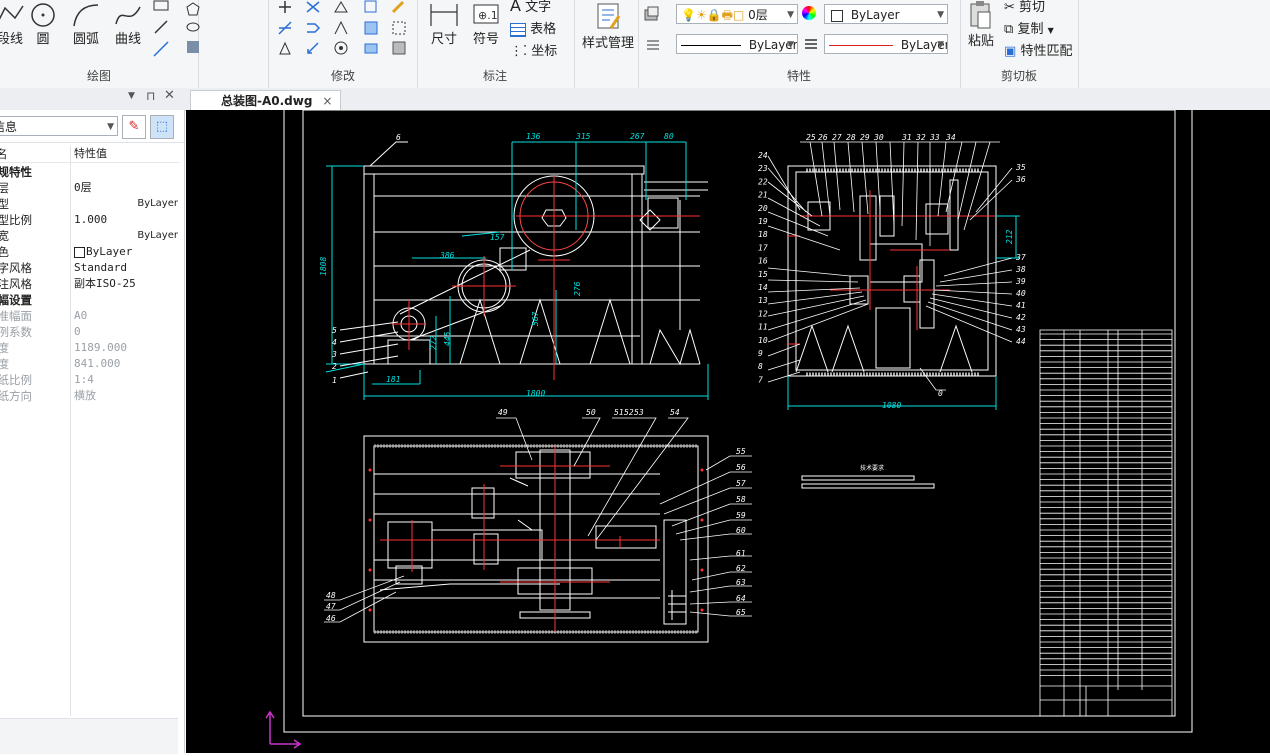 This screenshot has width=1270, height=756. I want to click on select-box-icon, so click(399, 28).